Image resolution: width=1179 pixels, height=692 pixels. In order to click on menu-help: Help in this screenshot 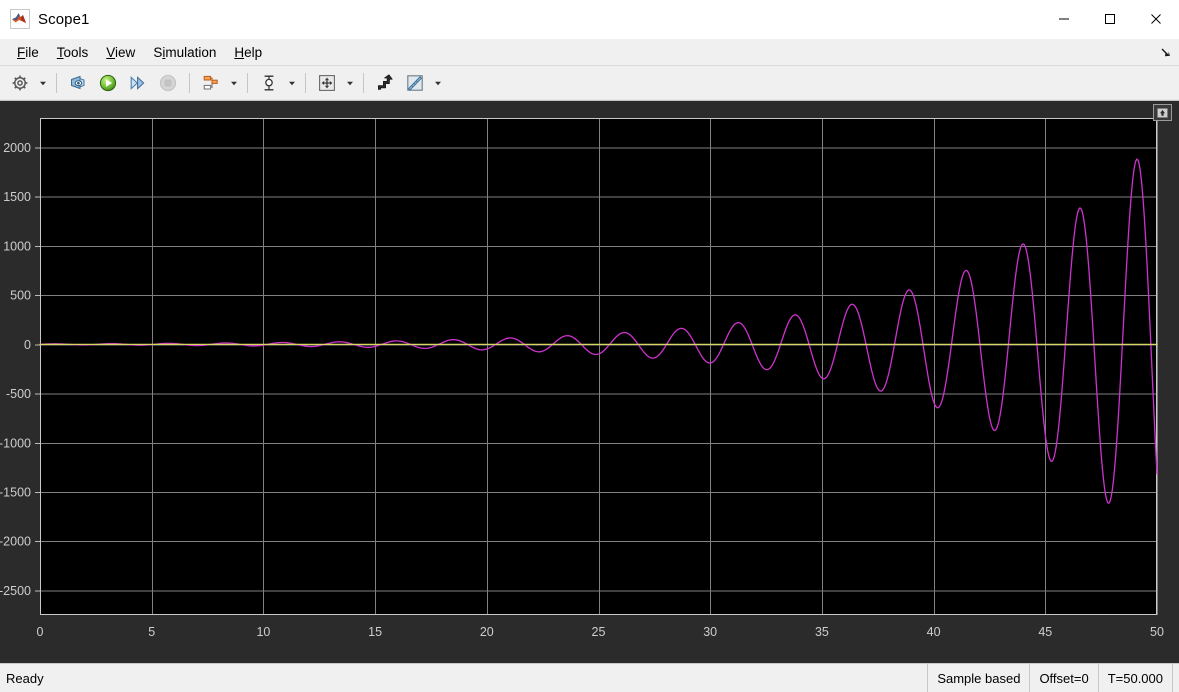, I will do `click(248, 52)`.